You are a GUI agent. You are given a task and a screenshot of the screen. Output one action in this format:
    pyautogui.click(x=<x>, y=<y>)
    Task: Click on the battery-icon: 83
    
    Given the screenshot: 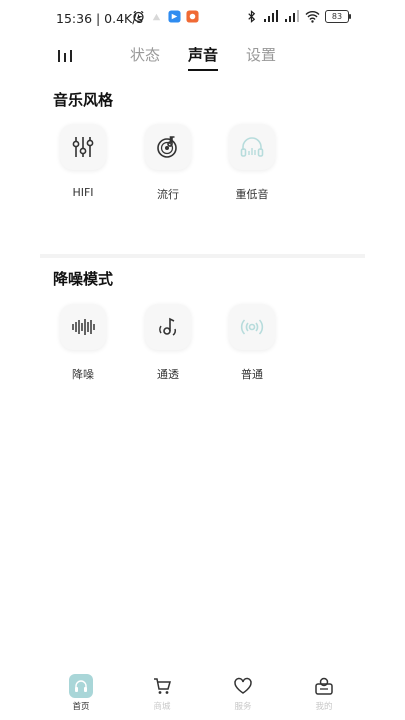 What is the action you would take?
    pyautogui.click(x=338, y=16)
    